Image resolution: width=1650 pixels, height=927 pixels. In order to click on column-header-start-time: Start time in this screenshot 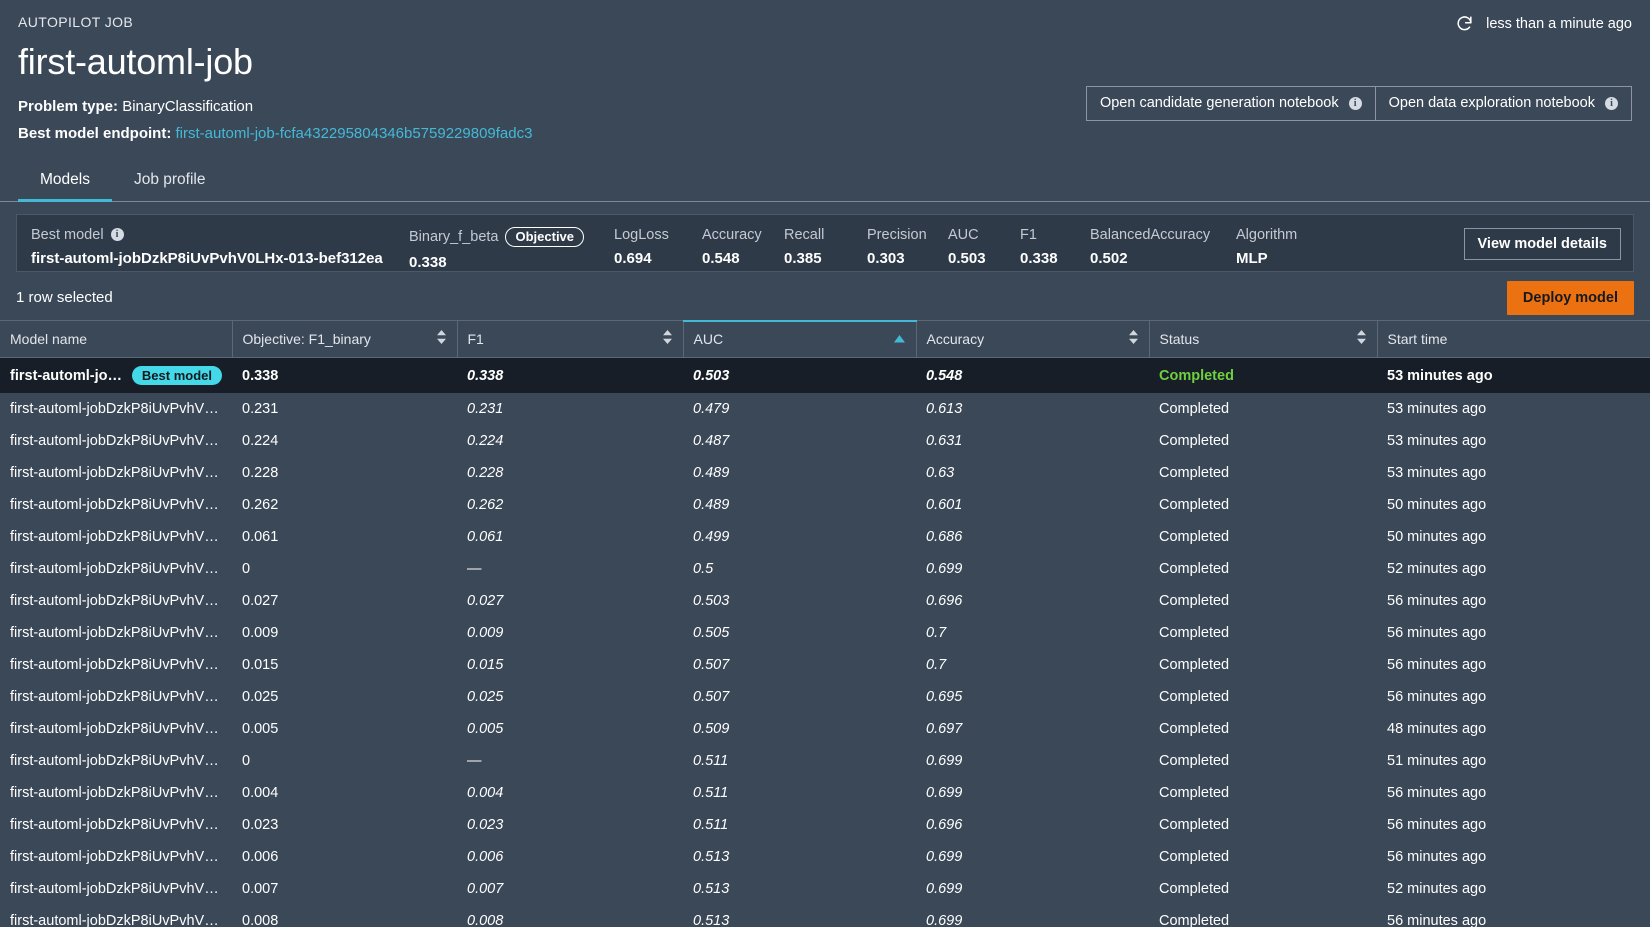, I will do `click(1513, 339)`.